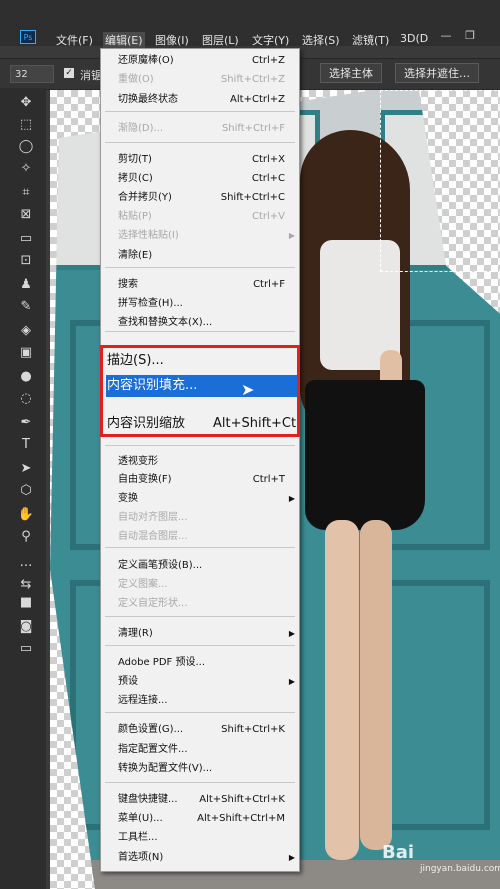 The width and height of the screenshot is (500, 889). I want to click on menu-file: 文件(F), so click(74, 40).